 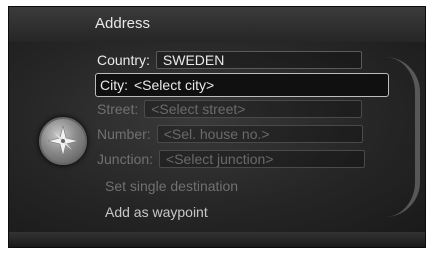 What do you see at coordinates (259, 134) in the screenshot?
I see `number-field: <Sel. house no.>` at bounding box center [259, 134].